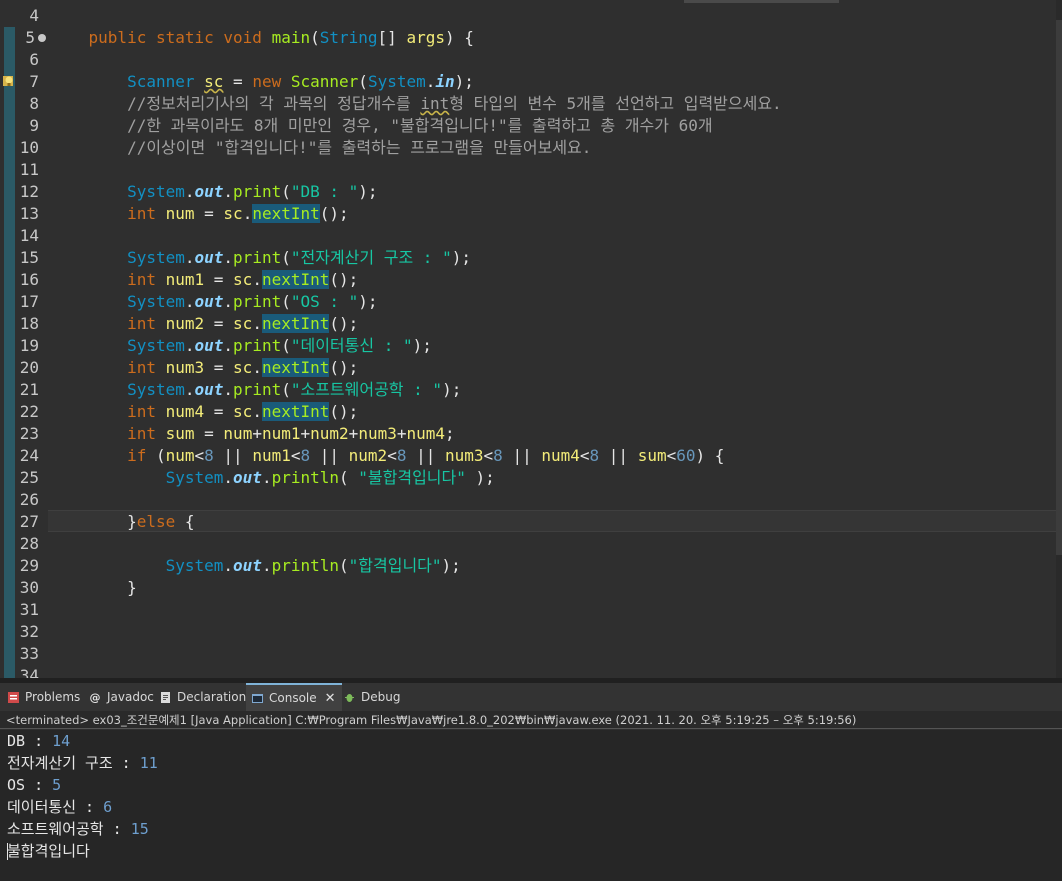 This screenshot has height=881, width=1062. Describe the element at coordinates (29, 672) in the screenshot. I see `line-number: 34` at that location.